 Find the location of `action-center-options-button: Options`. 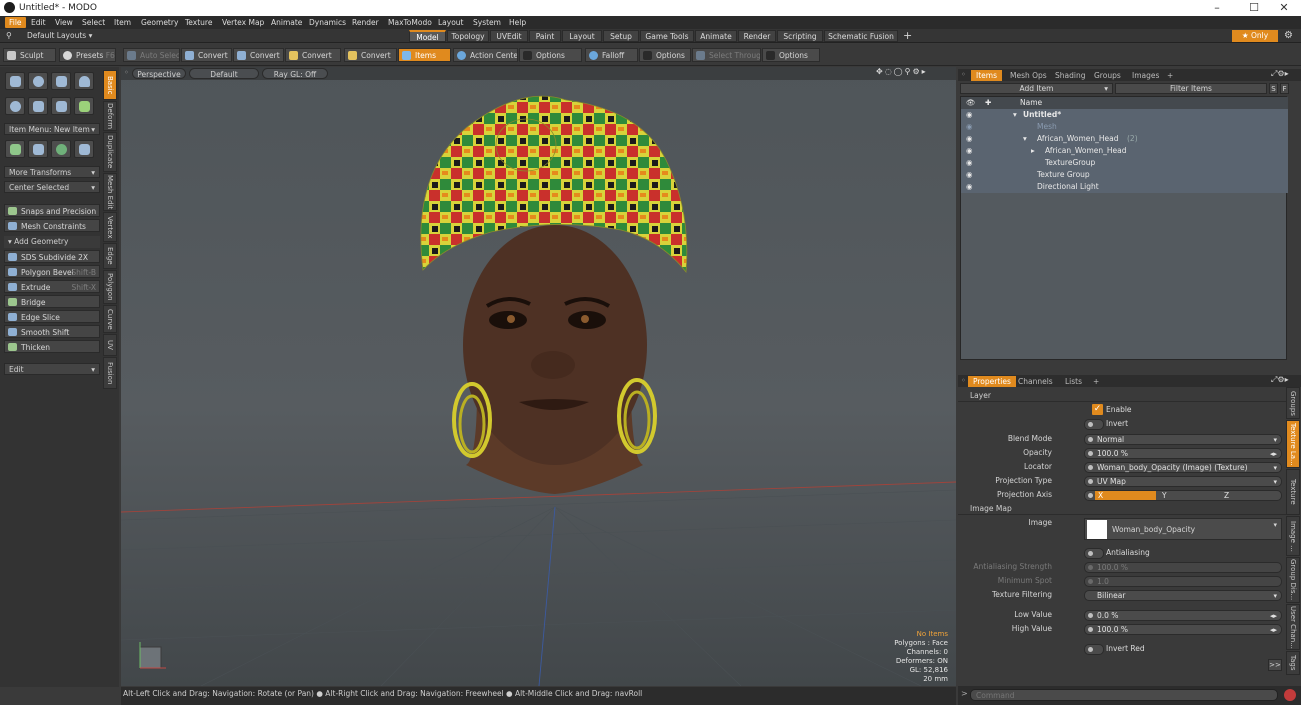

action-center-options-button: Options is located at coordinates (550, 55).